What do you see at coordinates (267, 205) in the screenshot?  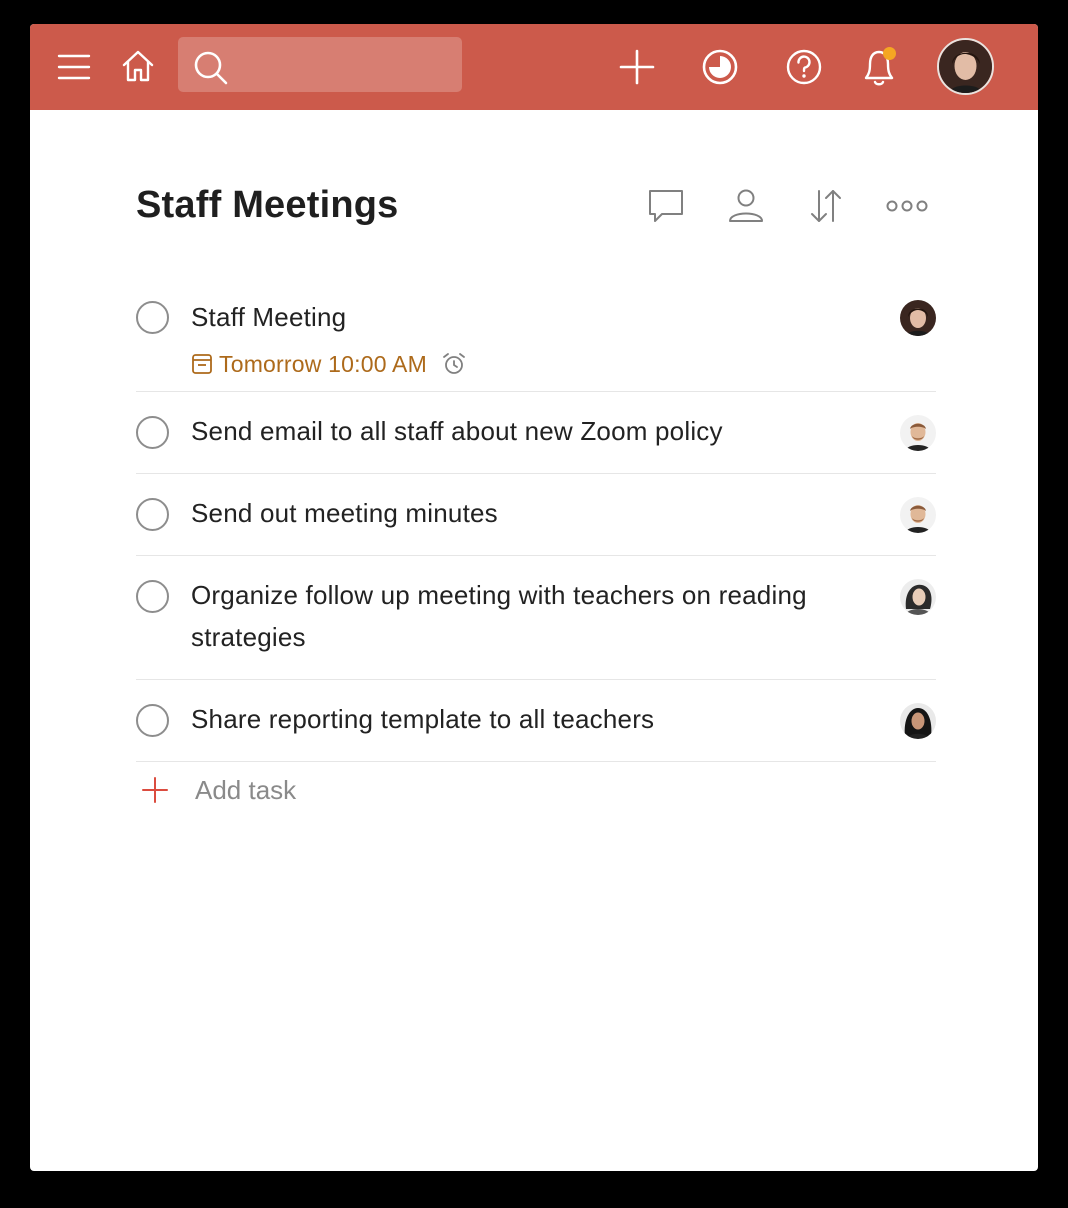 I see `page-title: Staff Meetings` at bounding box center [267, 205].